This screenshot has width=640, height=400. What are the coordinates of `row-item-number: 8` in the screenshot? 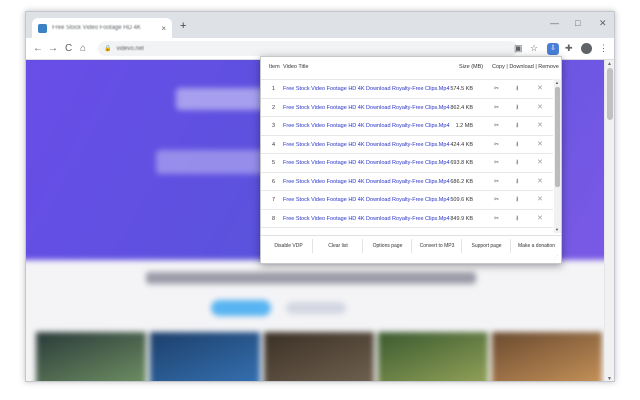 It's located at (274, 218).